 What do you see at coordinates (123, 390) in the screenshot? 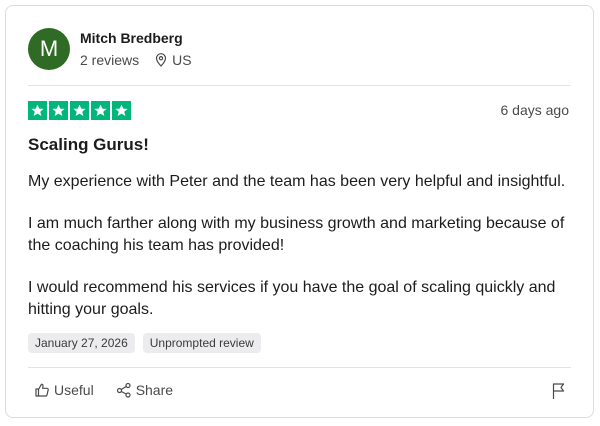
I see `share-icon` at bounding box center [123, 390].